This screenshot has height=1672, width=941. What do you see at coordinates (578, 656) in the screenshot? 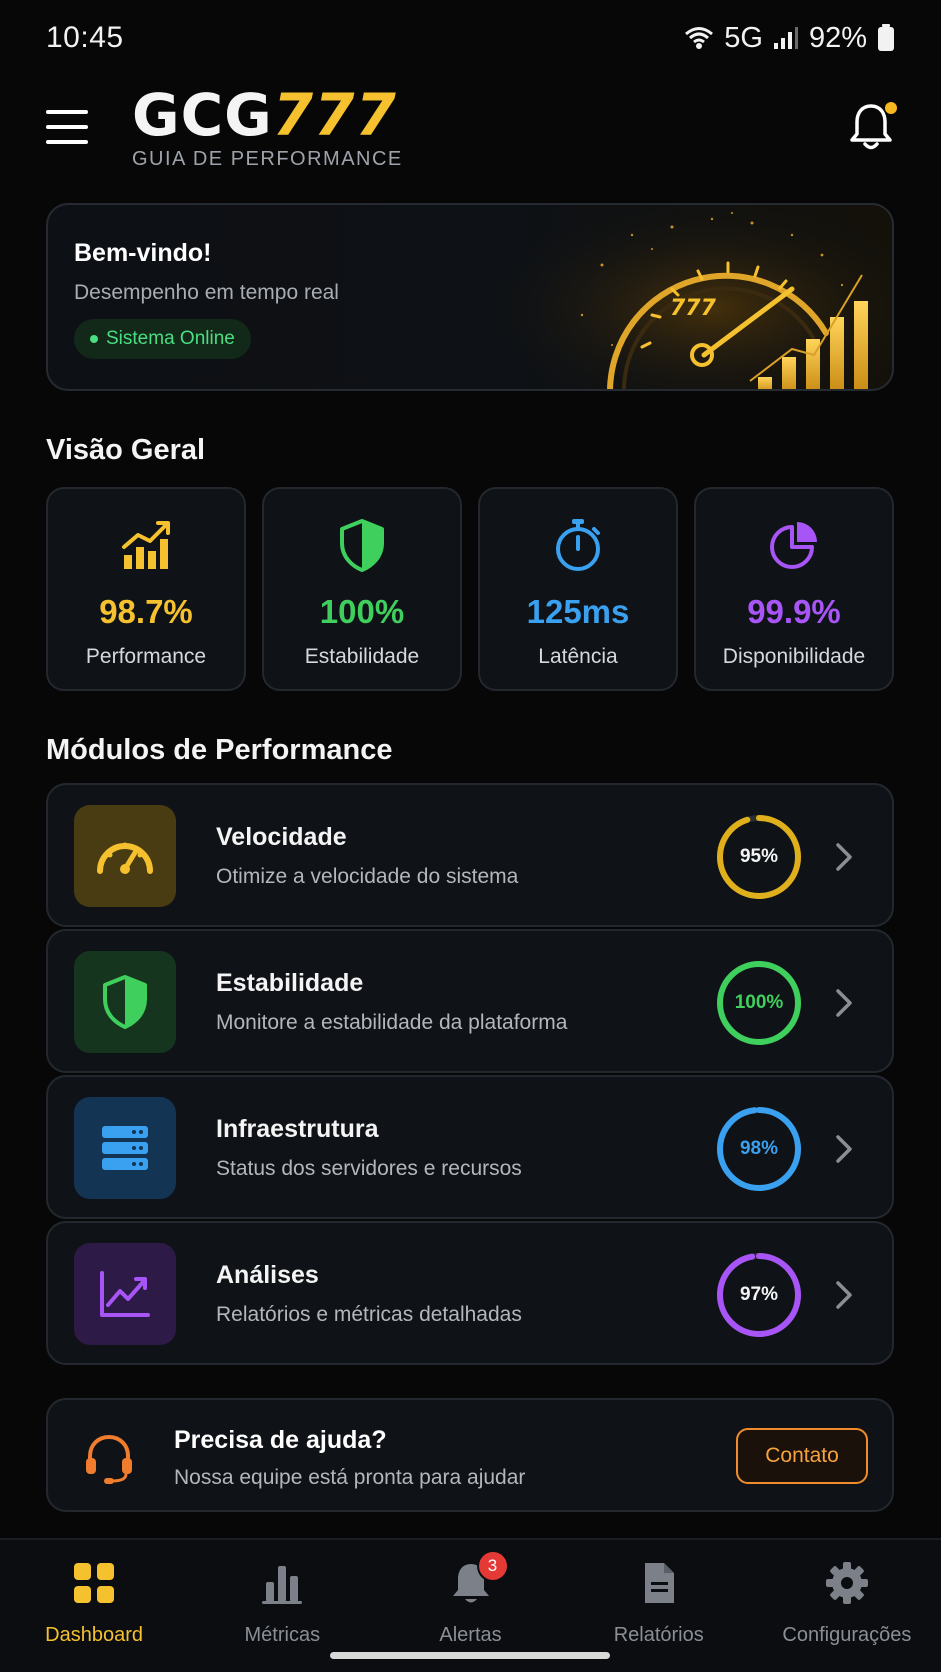
I see `stat-label: Latência` at bounding box center [578, 656].